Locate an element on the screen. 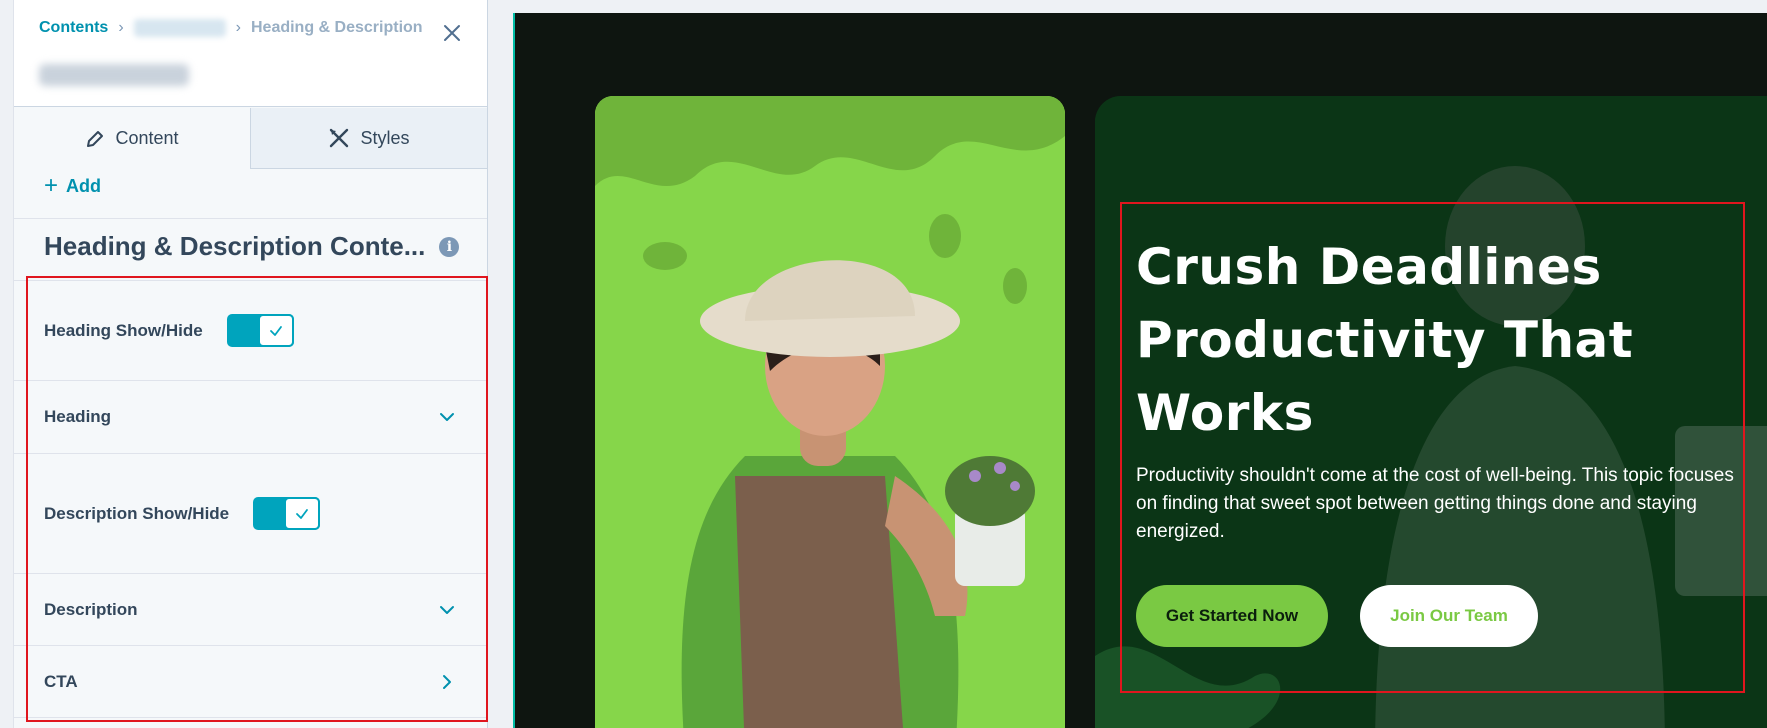 This screenshot has height=728, width=1767. hero-heading: Crush Deadlines Productivity That Works is located at coordinates (1446, 340).